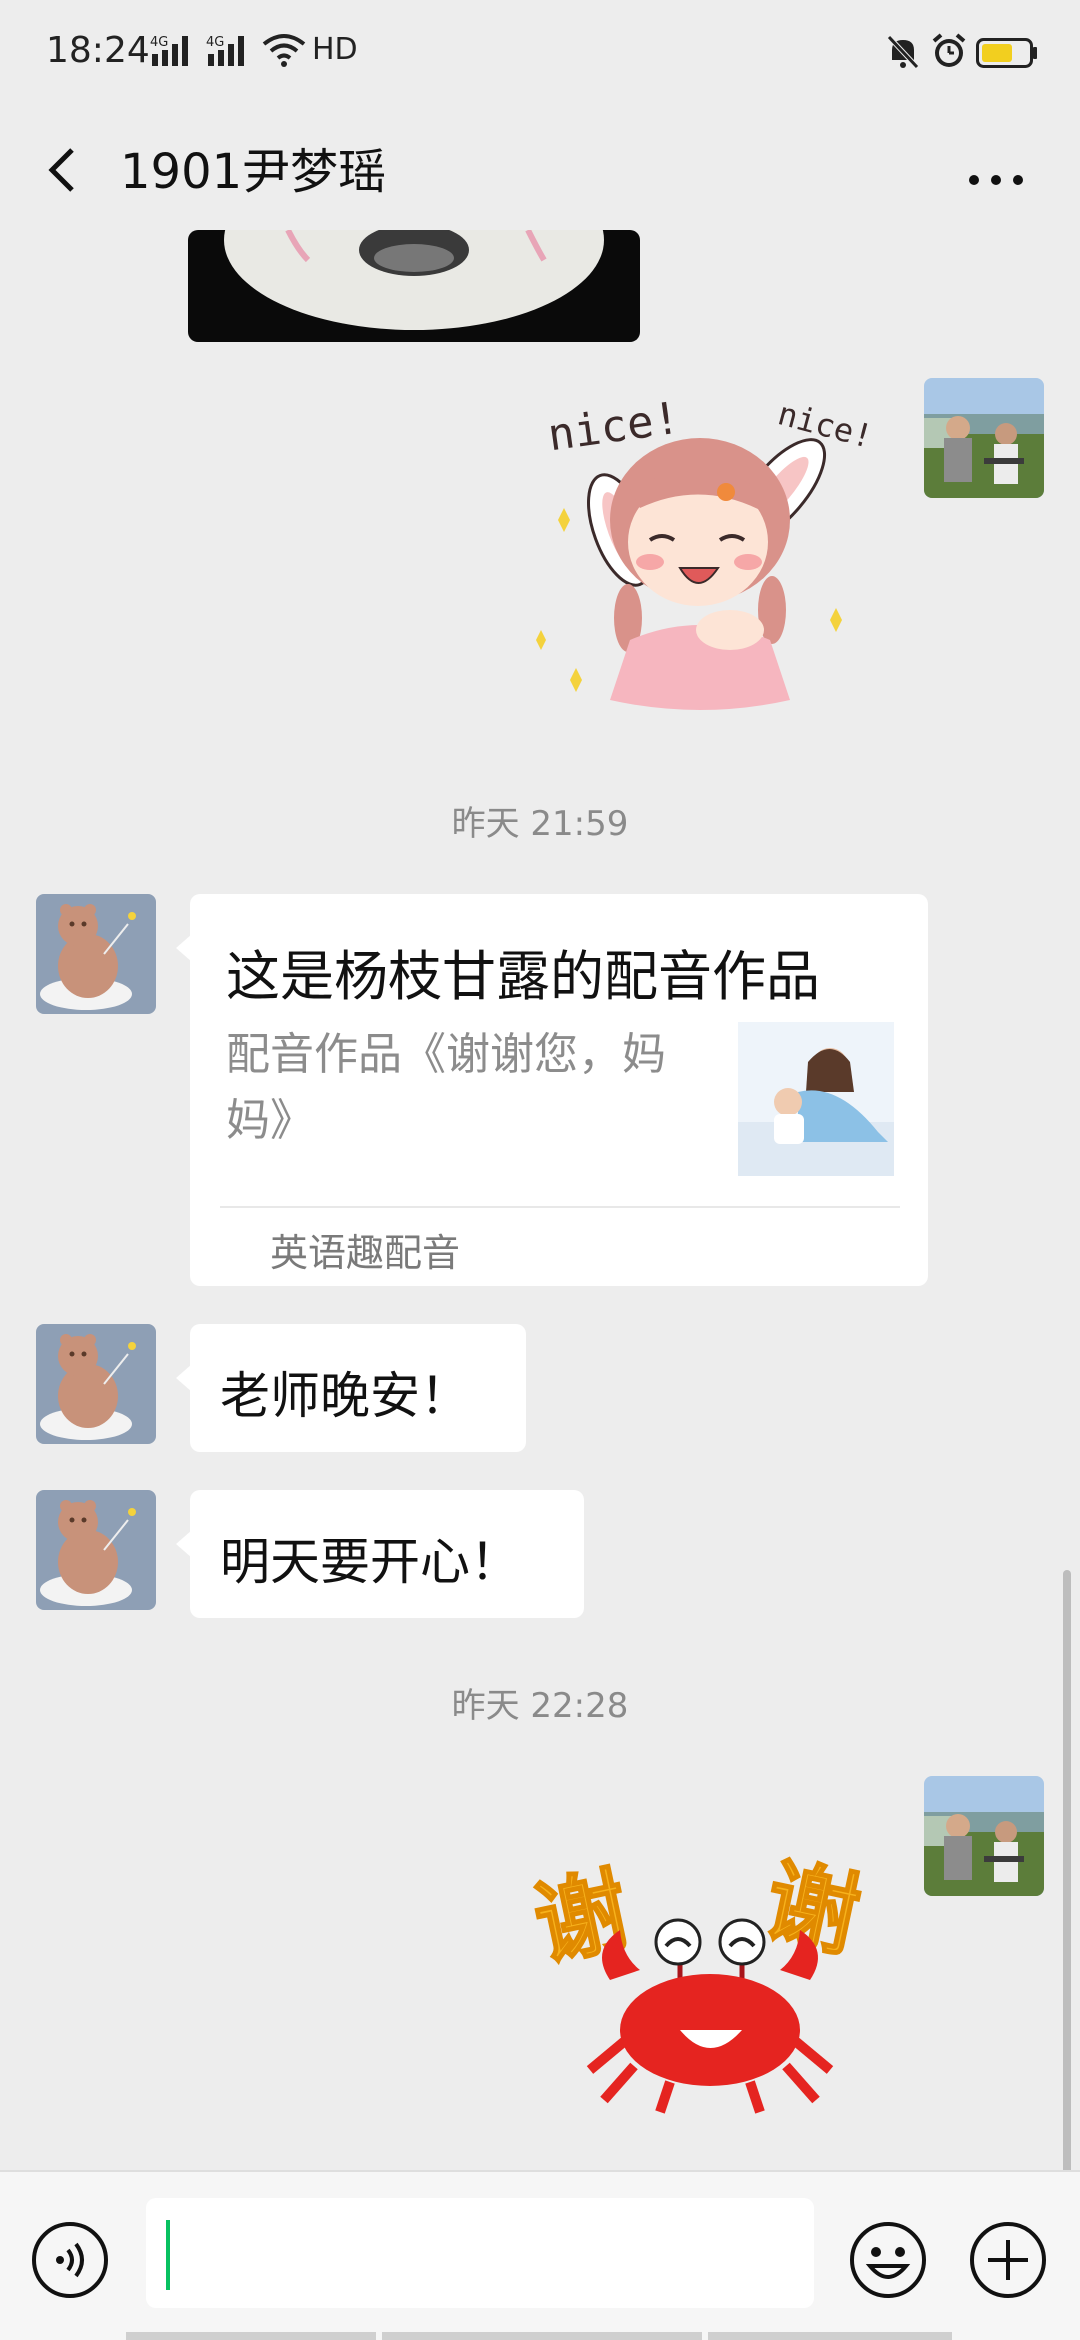  I want to click on status-time: 18:24, so click(98, 50).